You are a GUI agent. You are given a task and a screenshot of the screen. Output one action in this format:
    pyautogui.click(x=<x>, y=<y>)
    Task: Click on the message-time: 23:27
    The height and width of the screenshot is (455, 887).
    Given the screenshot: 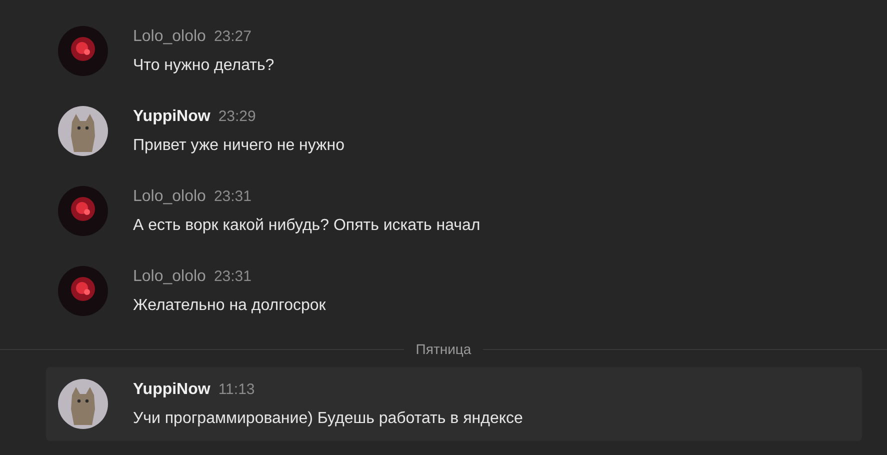 What is the action you would take?
    pyautogui.click(x=233, y=37)
    